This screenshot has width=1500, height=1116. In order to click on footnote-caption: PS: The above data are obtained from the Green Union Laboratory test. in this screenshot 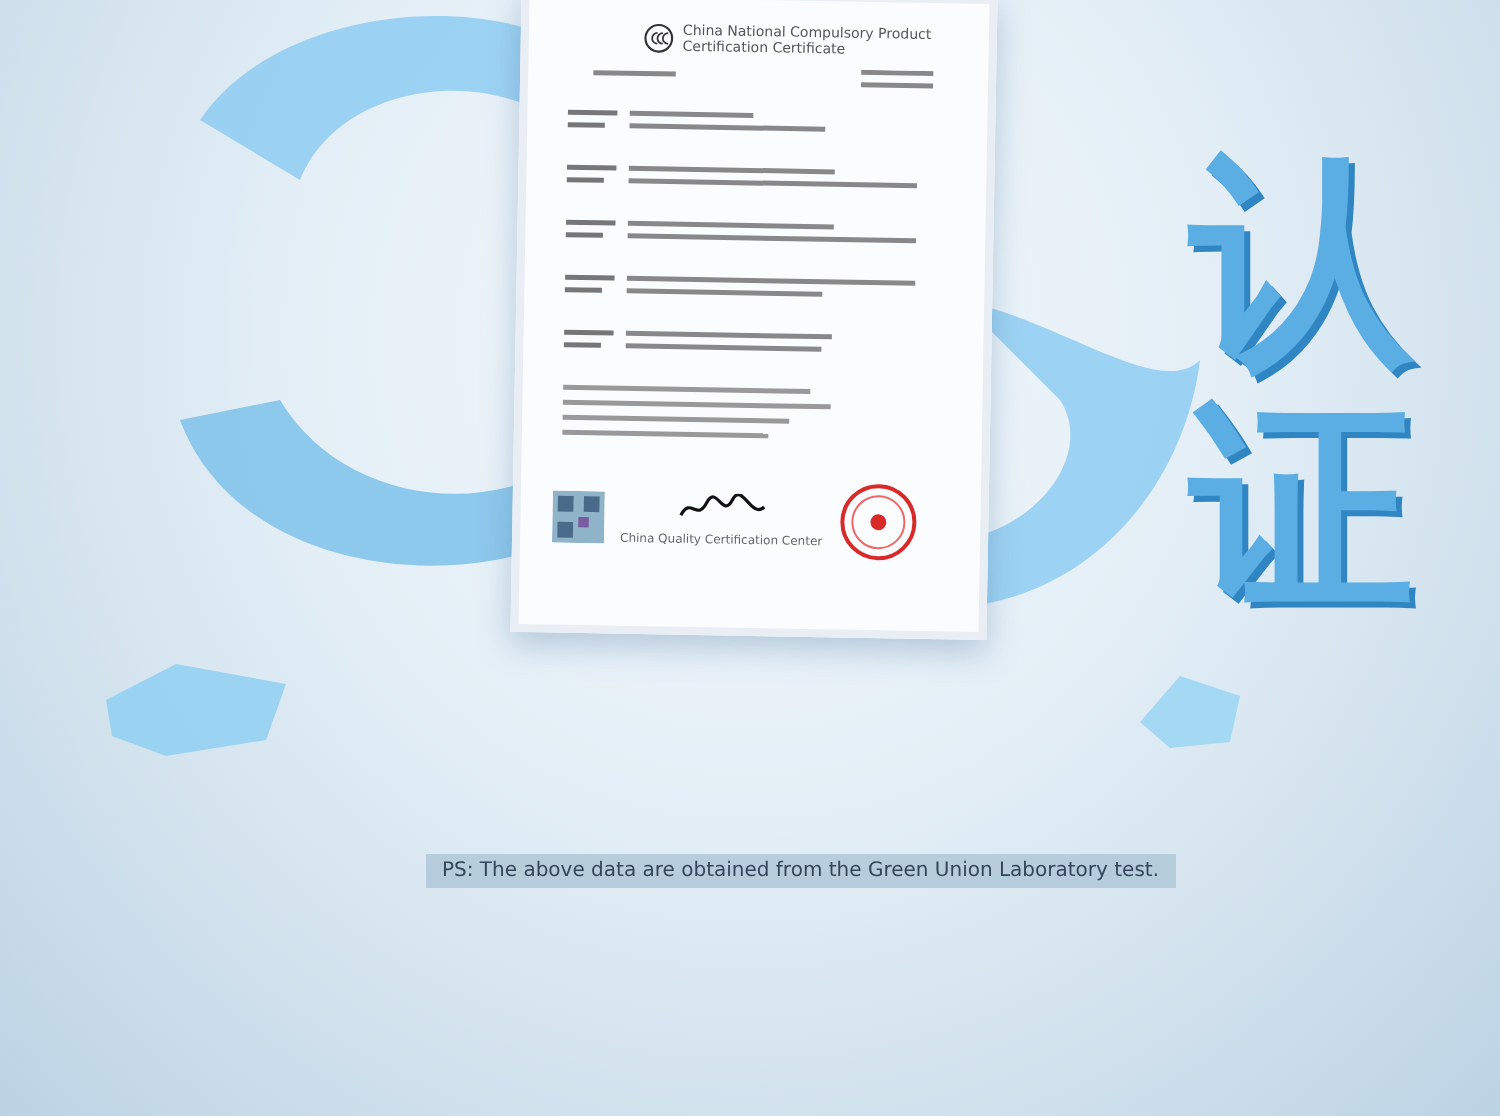, I will do `click(801, 871)`.